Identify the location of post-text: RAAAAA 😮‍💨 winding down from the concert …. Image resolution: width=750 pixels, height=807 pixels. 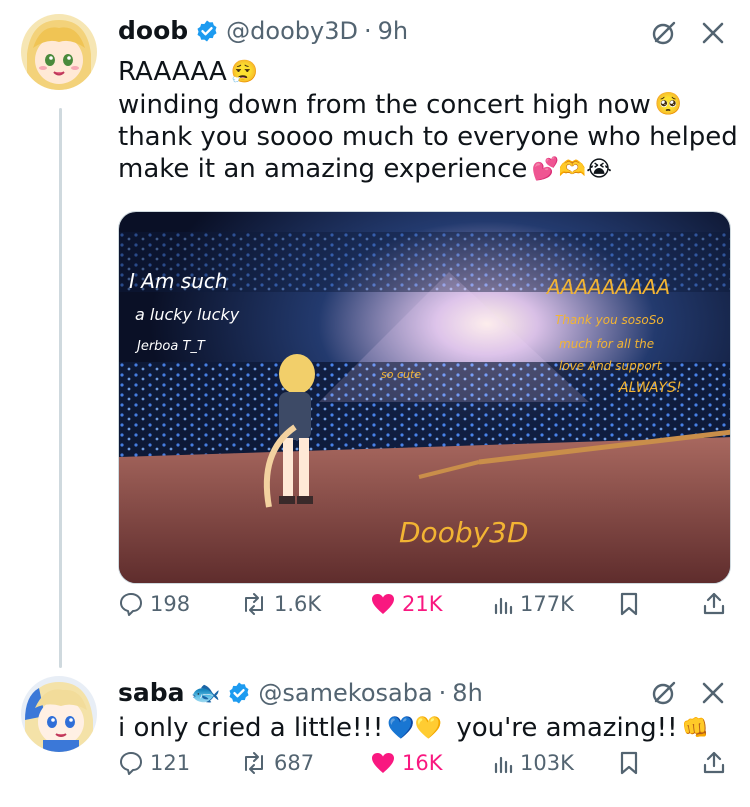
(428, 121).